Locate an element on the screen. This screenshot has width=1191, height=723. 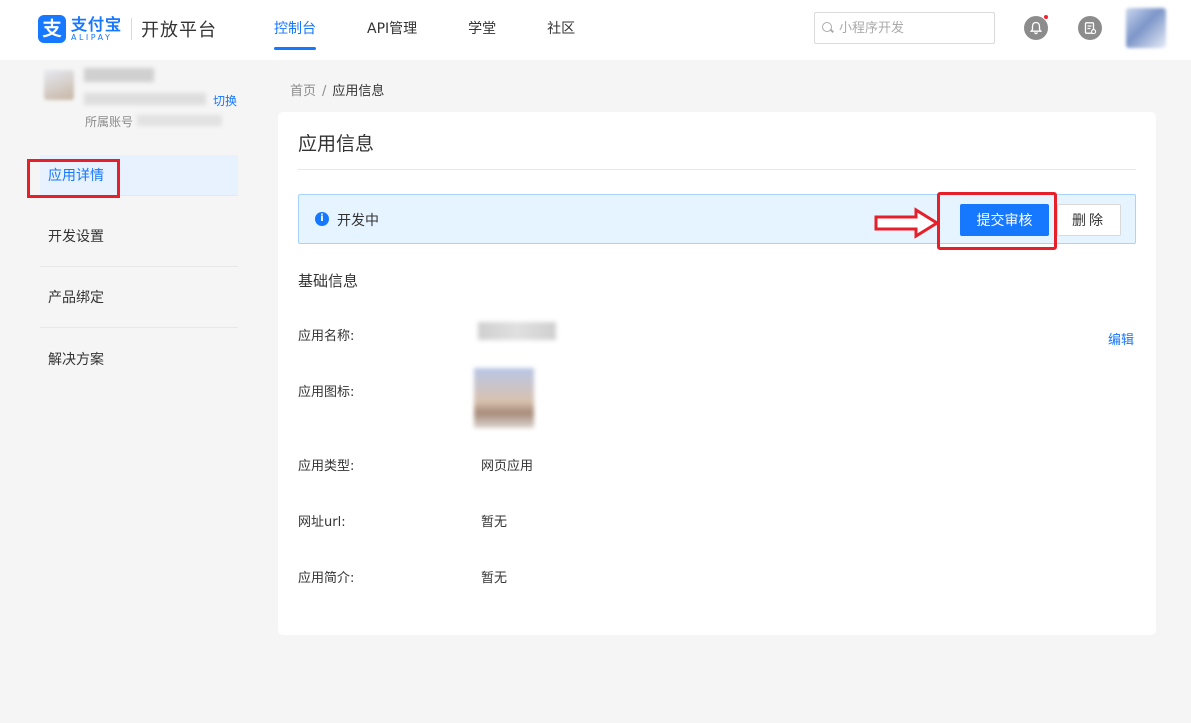
sidebar-item-dev-settings: 开发设置 is located at coordinates (139, 236).